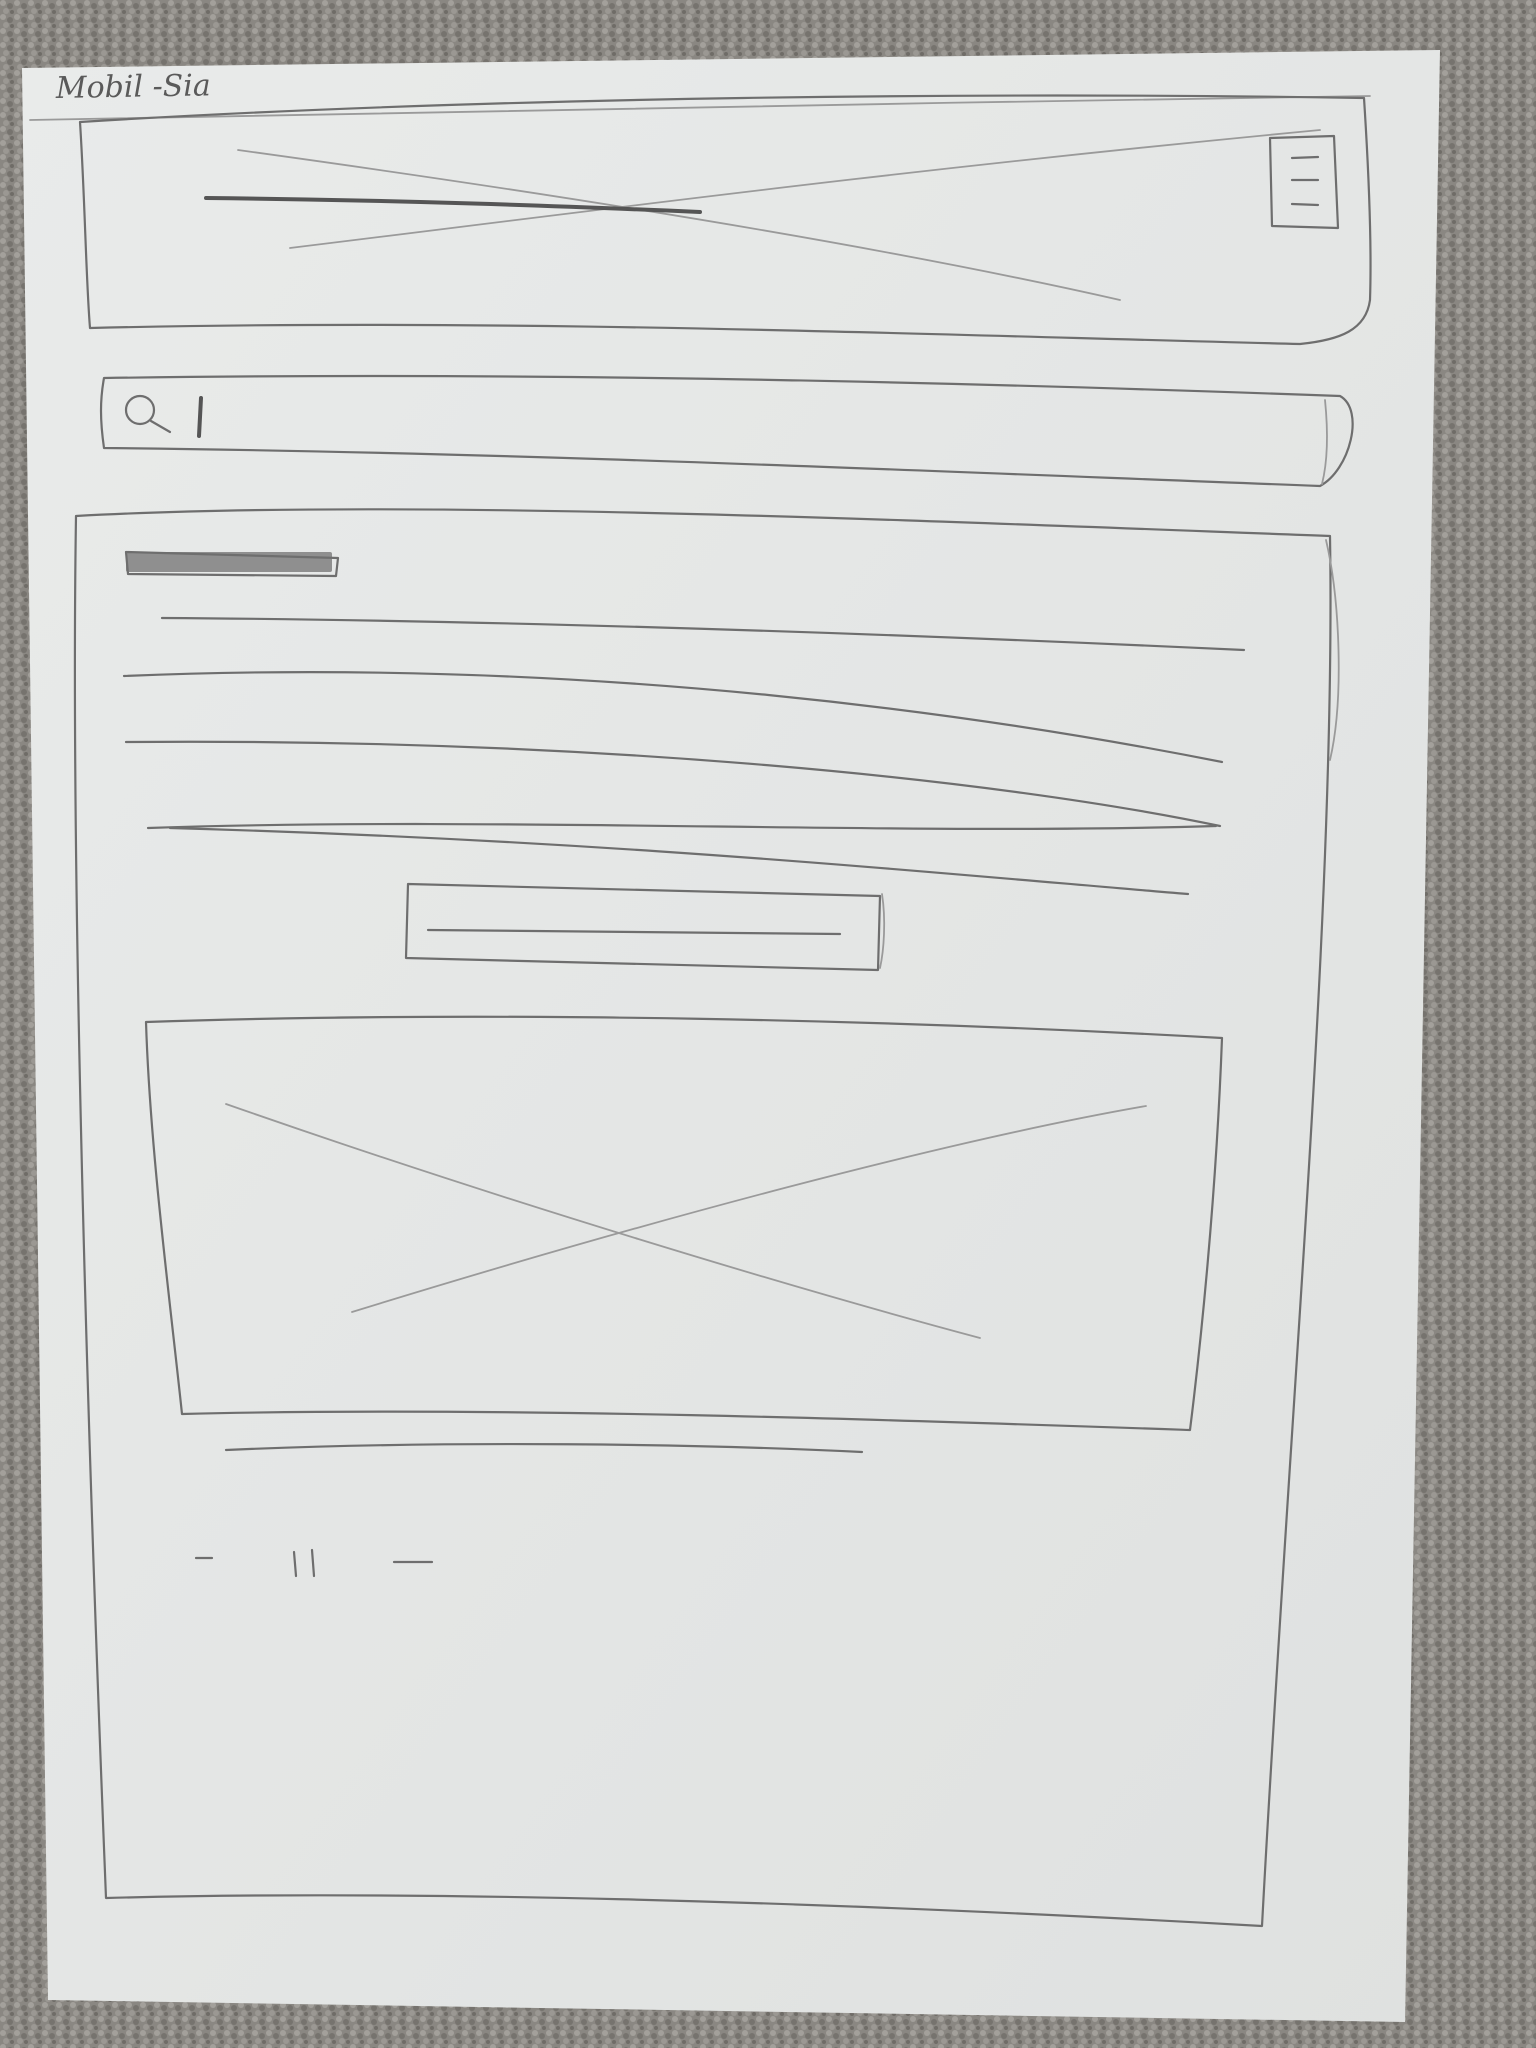  What do you see at coordinates (133, 87) in the screenshot?
I see `sketch-title: Mobil -Sia` at bounding box center [133, 87].